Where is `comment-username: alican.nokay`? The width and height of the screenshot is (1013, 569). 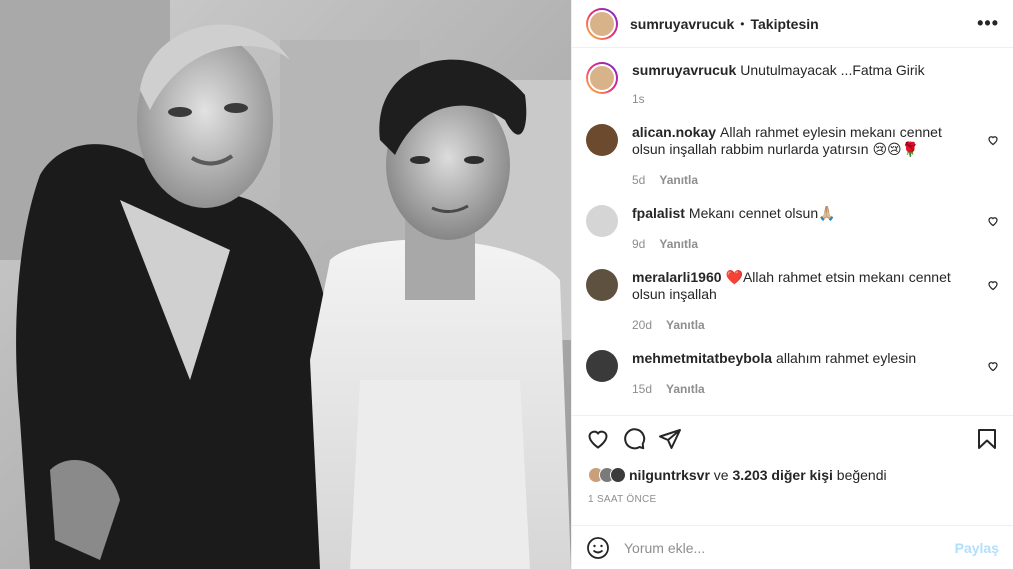 comment-username: alican.nokay is located at coordinates (674, 132).